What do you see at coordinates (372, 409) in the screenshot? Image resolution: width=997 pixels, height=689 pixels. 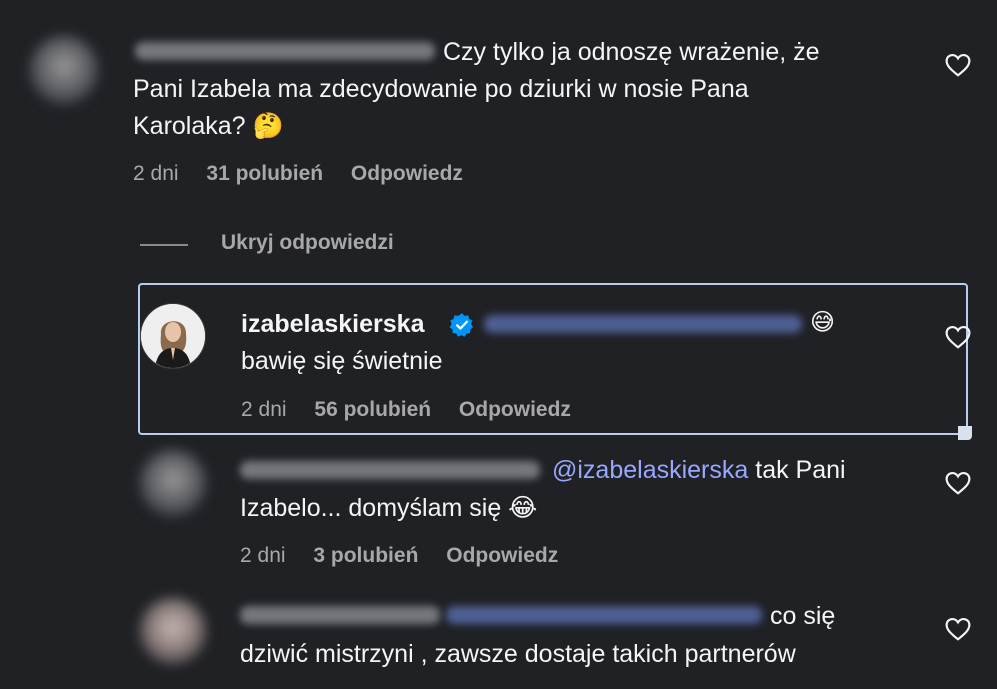 I see `likes-count: 56 polubień` at bounding box center [372, 409].